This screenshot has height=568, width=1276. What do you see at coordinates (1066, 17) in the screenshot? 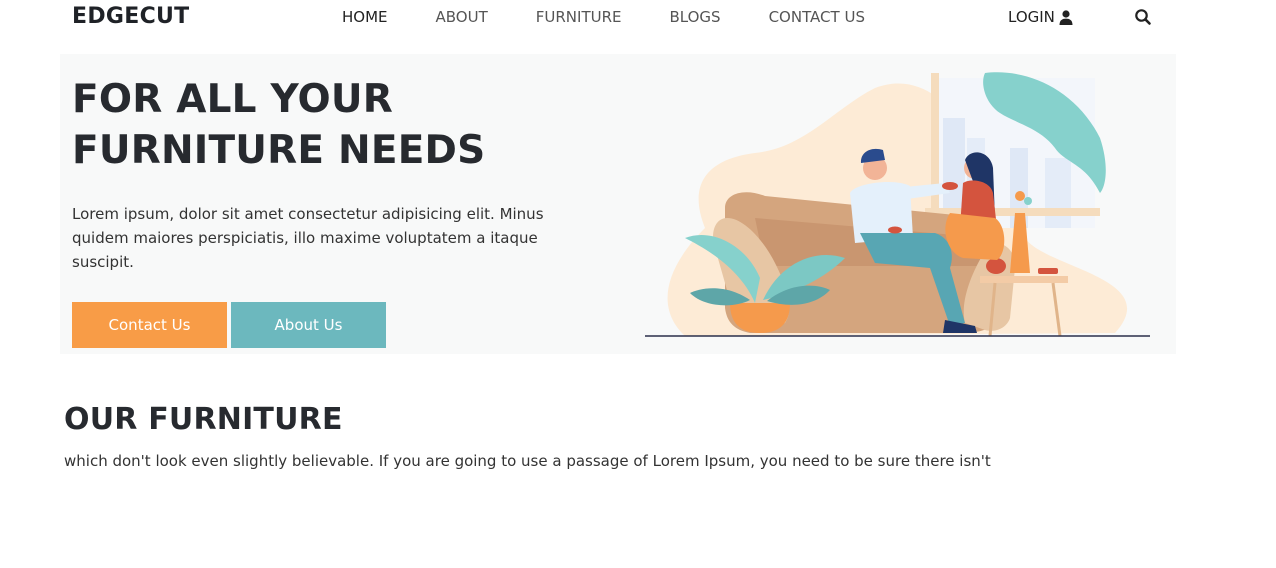
I see `user-icon` at bounding box center [1066, 17].